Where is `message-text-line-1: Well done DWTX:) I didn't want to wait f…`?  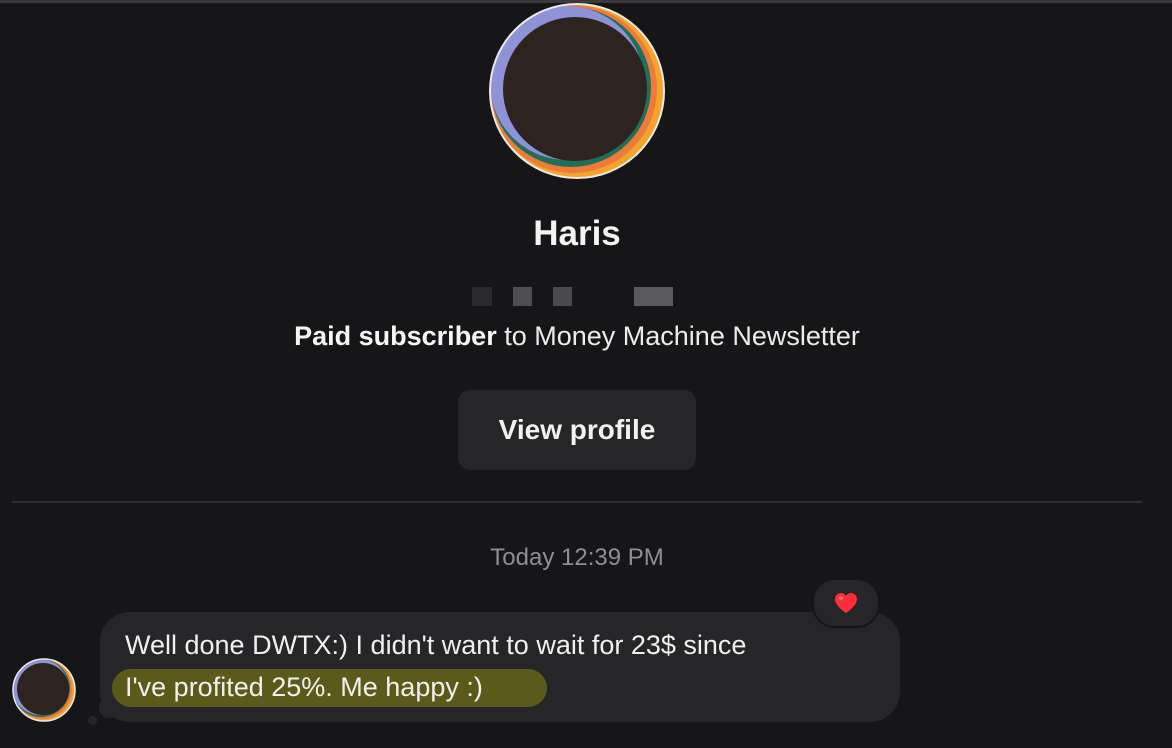
message-text-line-1: Well done DWTX:) I didn't want to wait f… is located at coordinates (436, 645).